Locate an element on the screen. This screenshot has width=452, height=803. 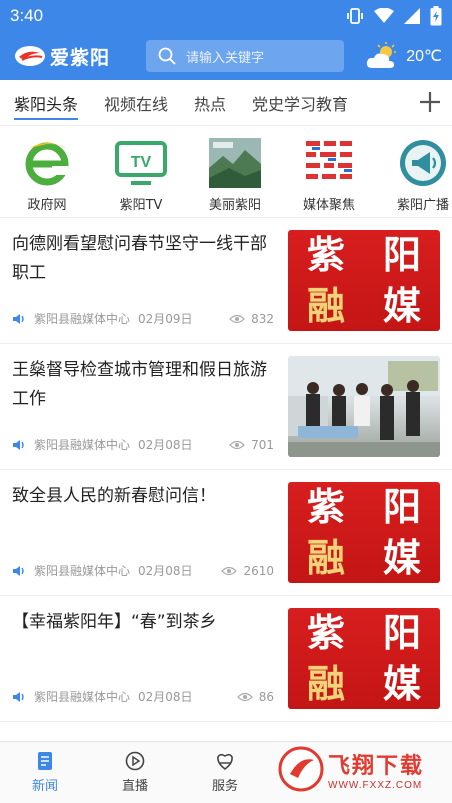
tab-hot: 热点 is located at coordinates (210, 103).